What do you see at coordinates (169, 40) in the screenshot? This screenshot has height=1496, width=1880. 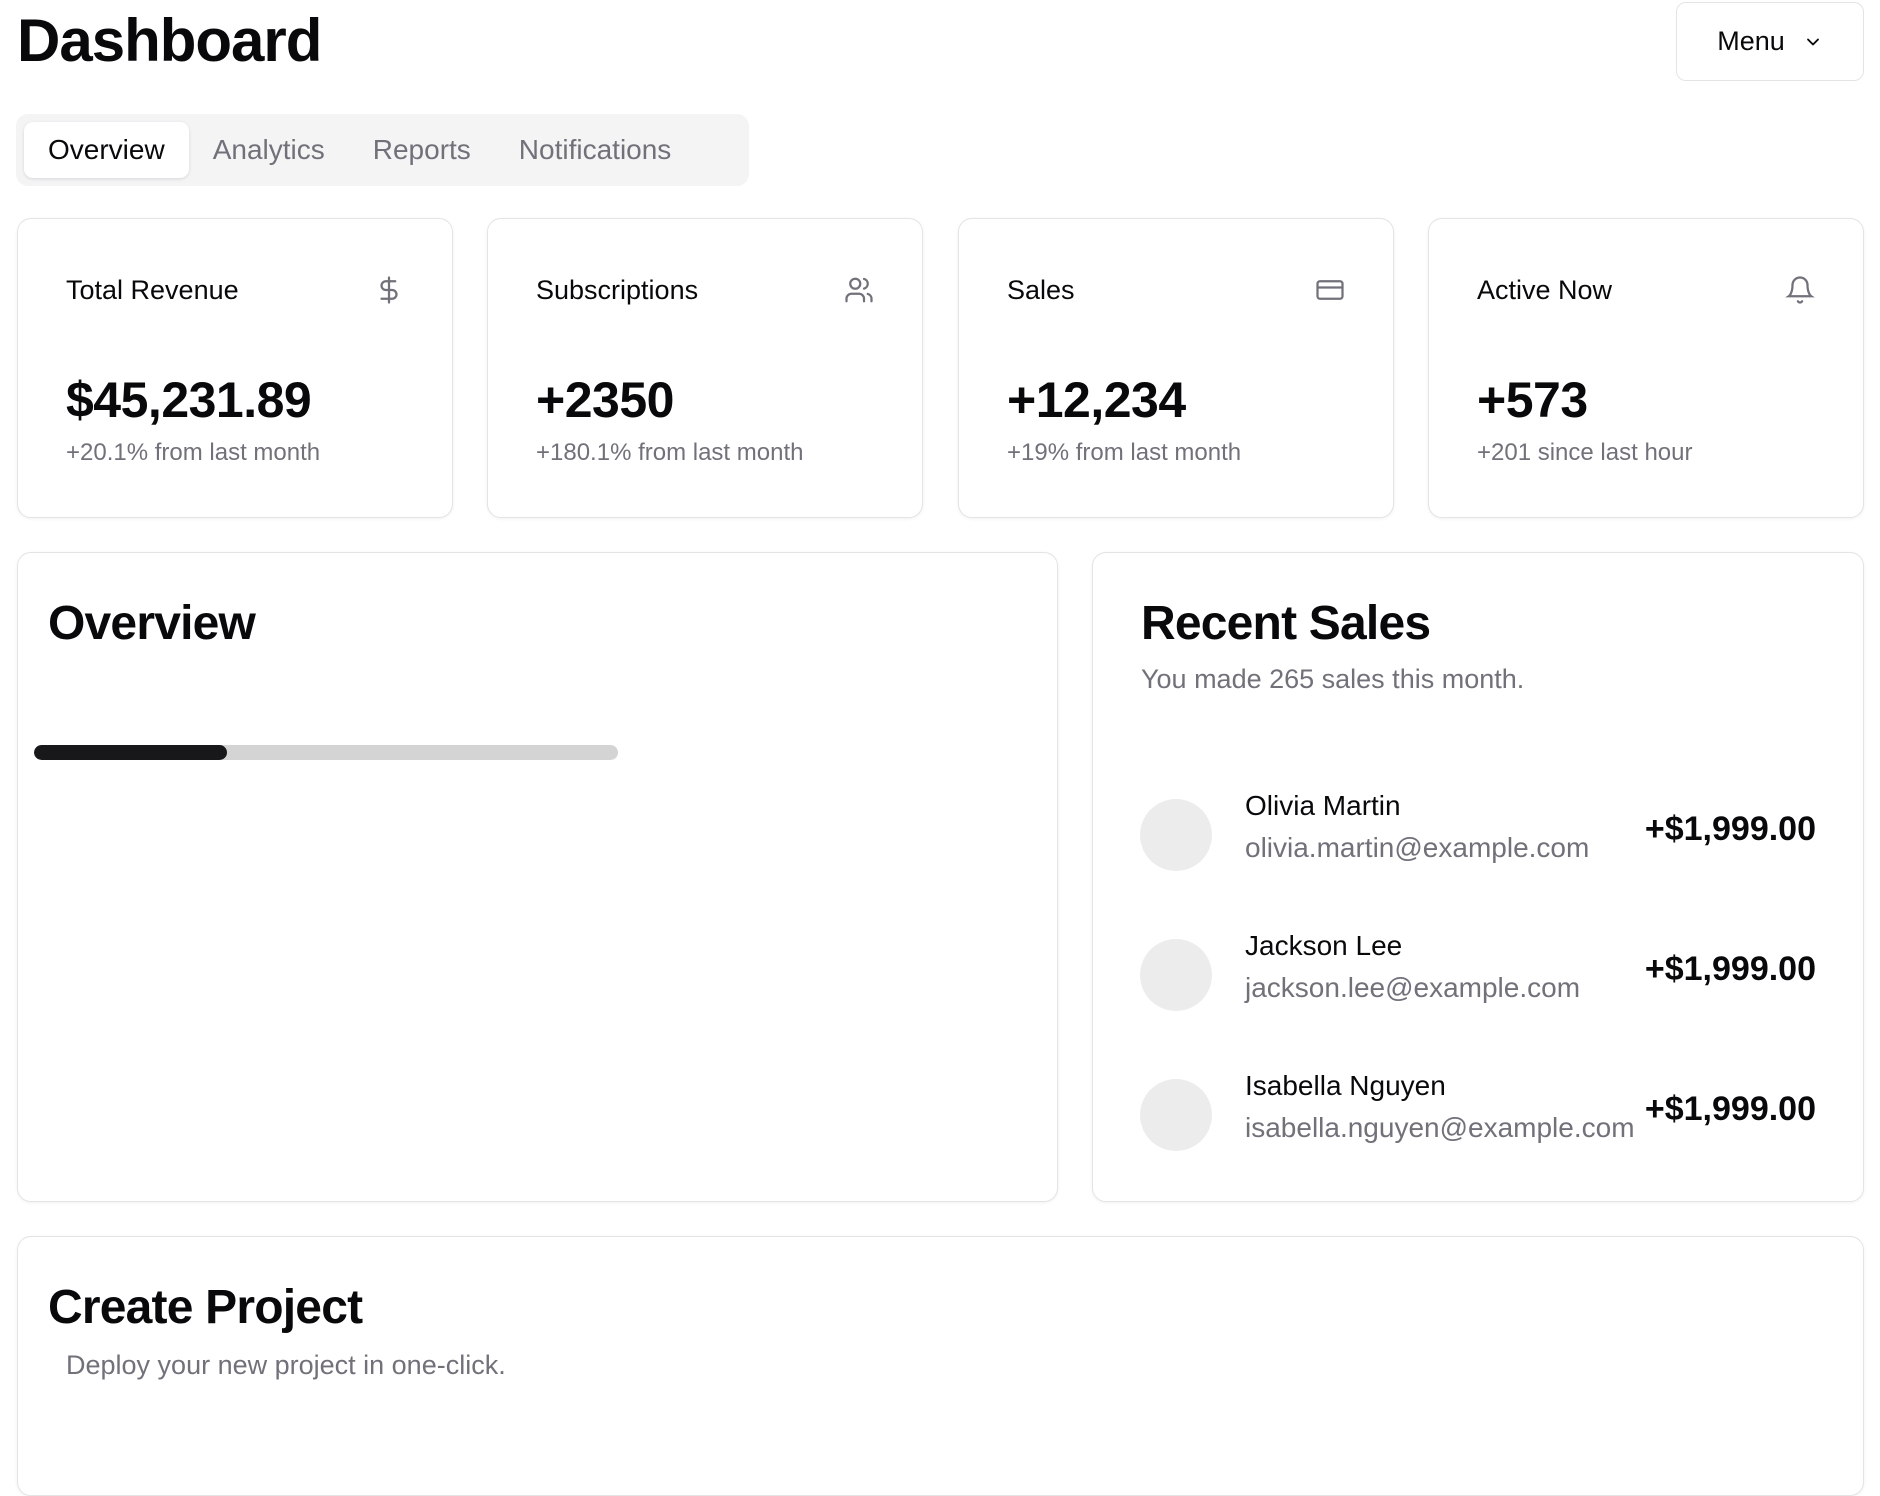 I see `page-title: Dashboard` at bounding box center [169, 40].